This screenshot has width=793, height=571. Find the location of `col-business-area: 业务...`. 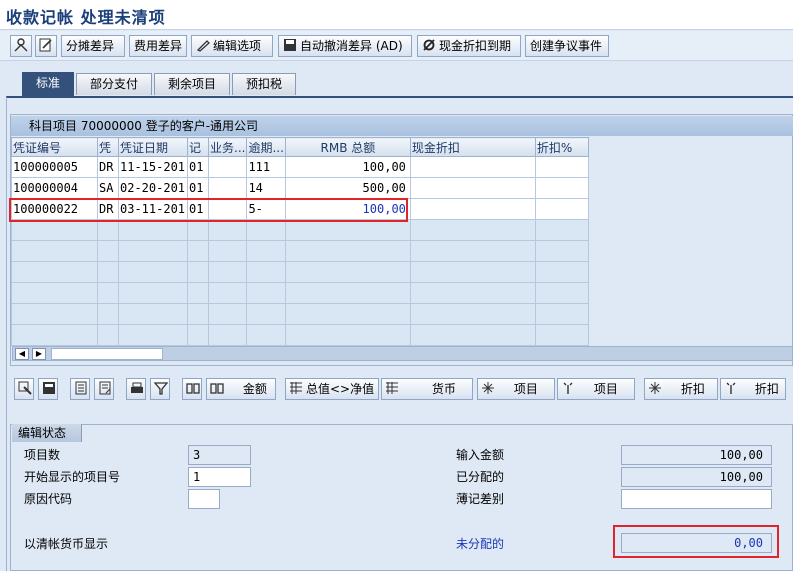

col-business-area: 业务... is located at coordinates (227, 147).